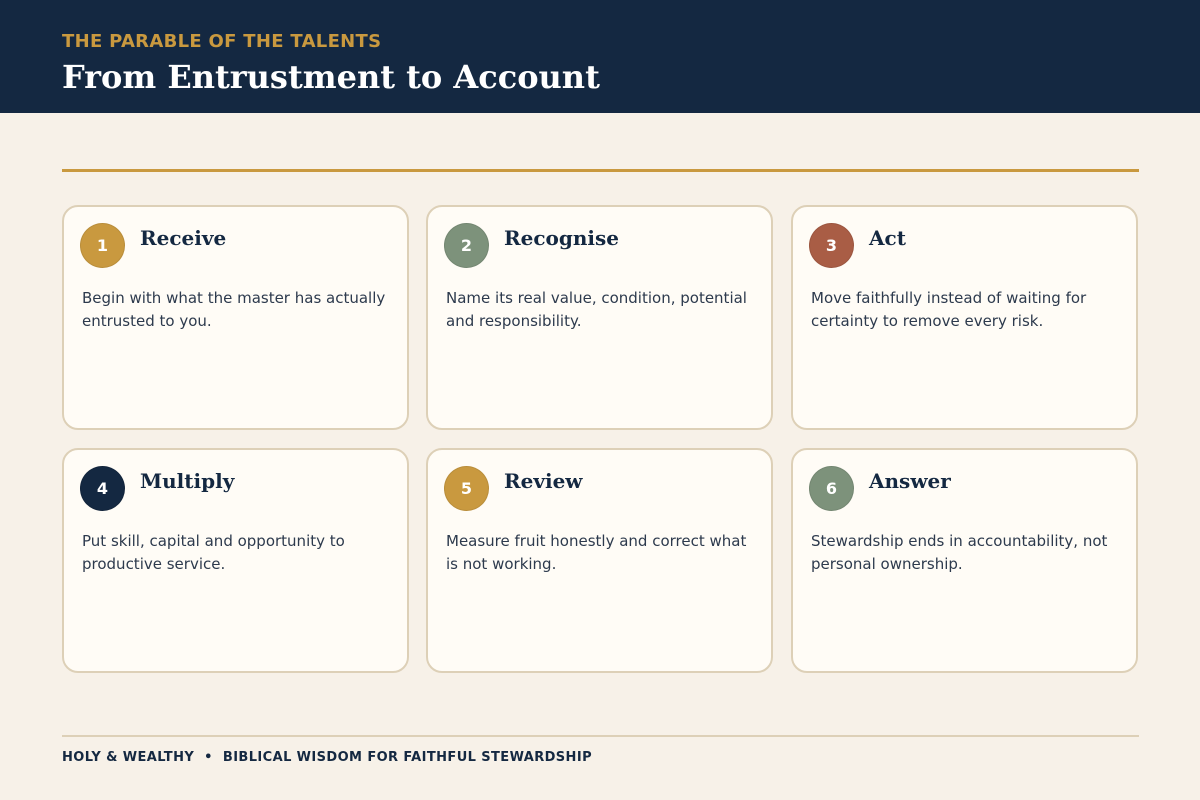  What do you see at coordinates (407, 757) in the screenshot?
I see `footer-tagline: BIBLICAL WISDOM FOR FAITHFUL STEWARDSHIP` at bounding box center [407, 757].